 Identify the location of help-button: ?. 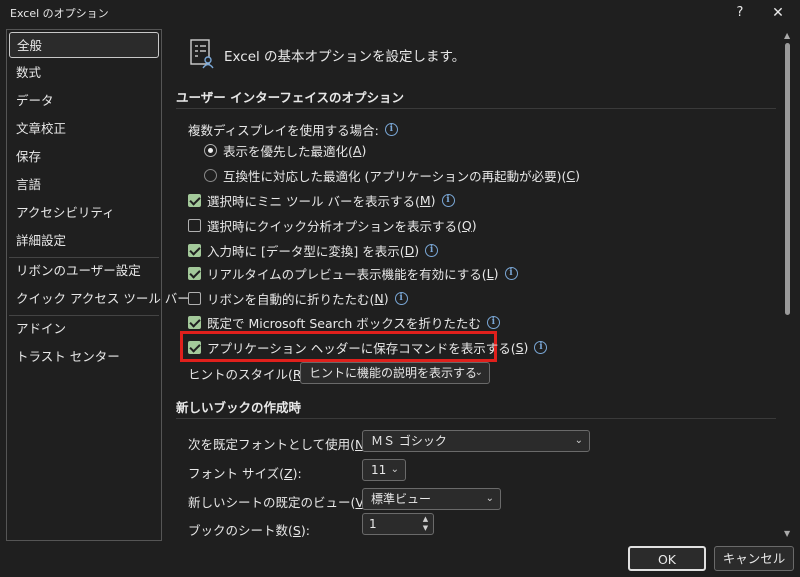
(740, 13).